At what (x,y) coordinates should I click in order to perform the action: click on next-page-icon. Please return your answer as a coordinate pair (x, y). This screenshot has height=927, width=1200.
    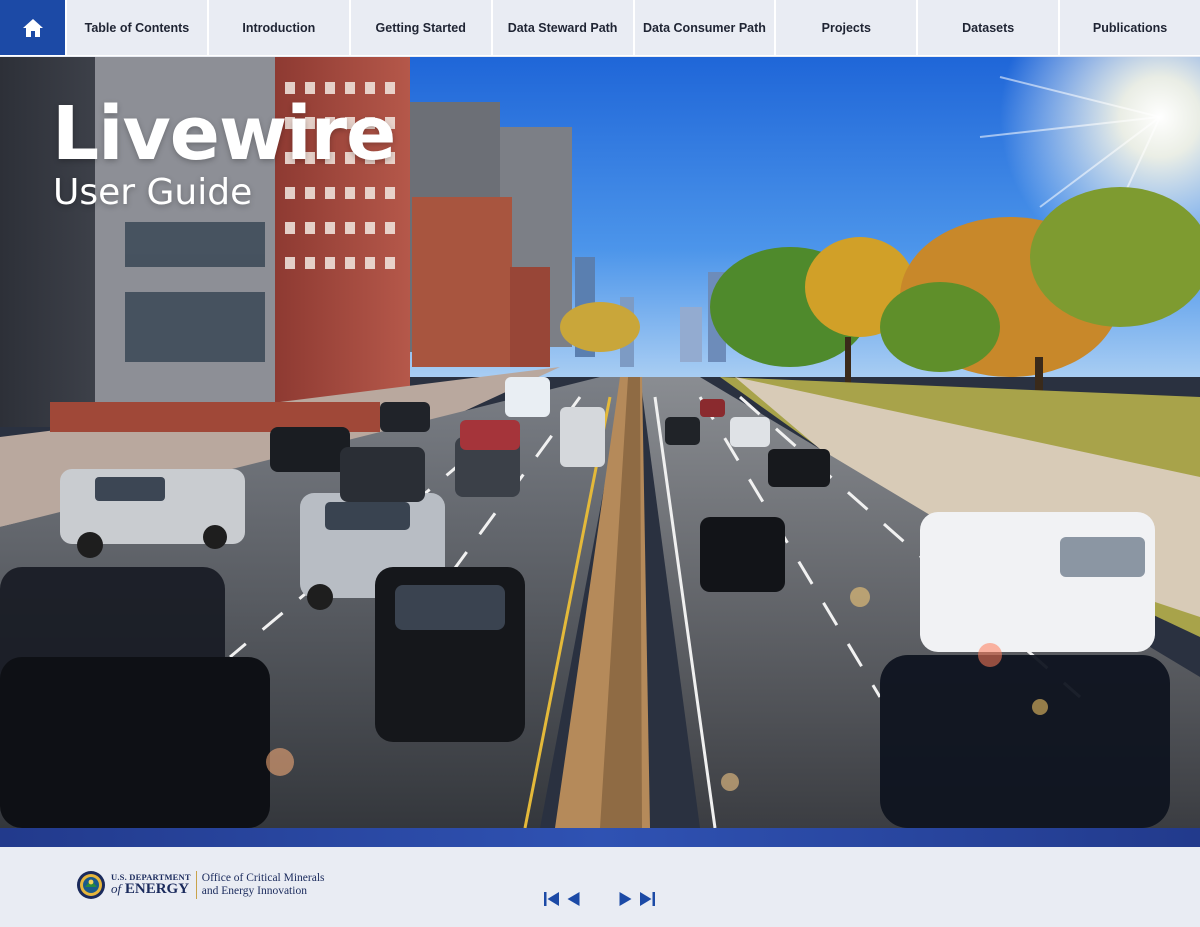
    Looking at the image, I should click on (625, 899).